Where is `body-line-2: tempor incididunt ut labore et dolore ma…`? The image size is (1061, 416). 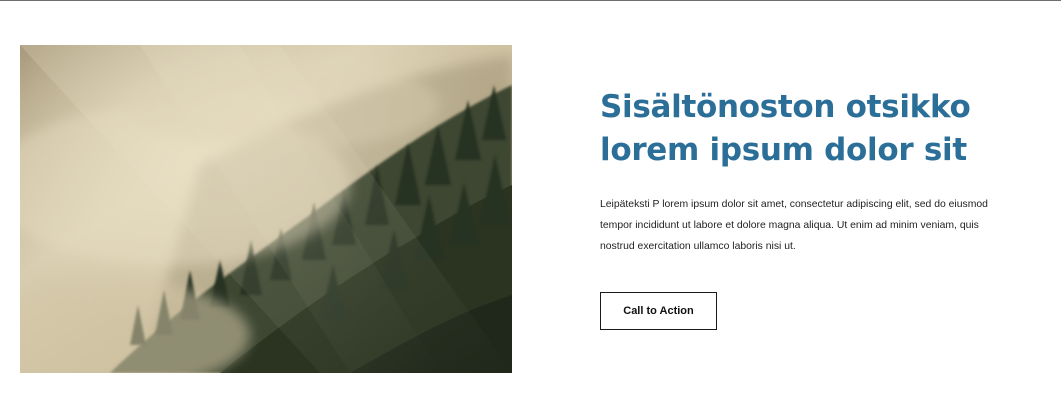 body-line-2: tempor incididunt ut labore et dolore ma… is located at coordinates (789, 225).